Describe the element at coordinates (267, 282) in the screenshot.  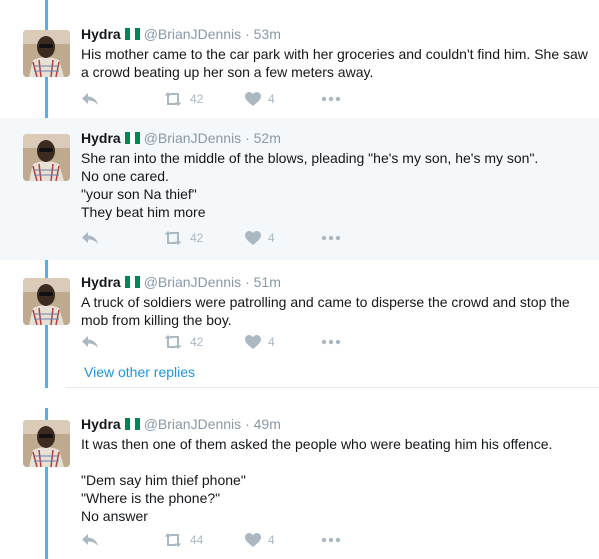
I see `timestamp: 51m` at that location.